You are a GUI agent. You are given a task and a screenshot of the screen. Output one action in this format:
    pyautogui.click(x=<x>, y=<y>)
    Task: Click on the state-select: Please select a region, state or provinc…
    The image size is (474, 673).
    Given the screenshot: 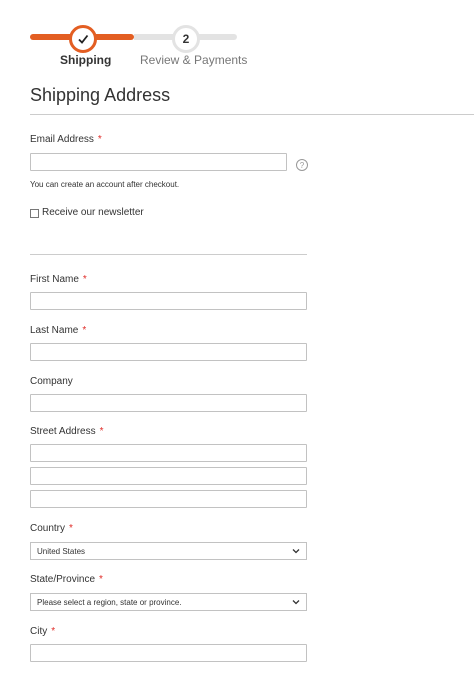 What is the action you would take?
    pyautogui.click(x=168, y=602)
    